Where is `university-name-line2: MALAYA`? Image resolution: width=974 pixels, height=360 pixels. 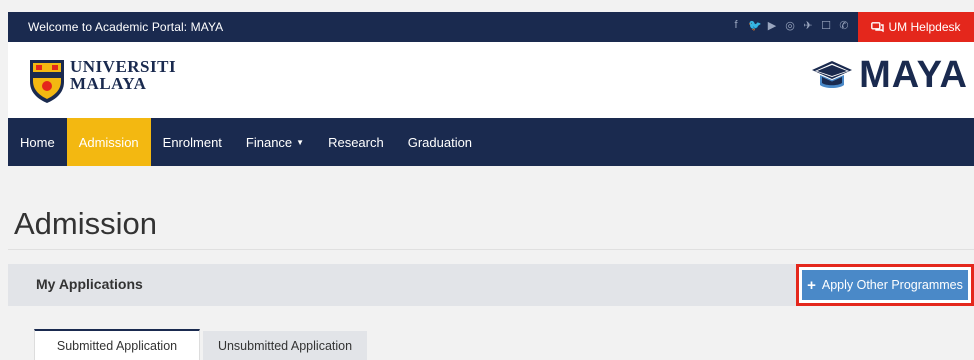 university-name-line2: MALAYA is located at coordinates (108, 83).